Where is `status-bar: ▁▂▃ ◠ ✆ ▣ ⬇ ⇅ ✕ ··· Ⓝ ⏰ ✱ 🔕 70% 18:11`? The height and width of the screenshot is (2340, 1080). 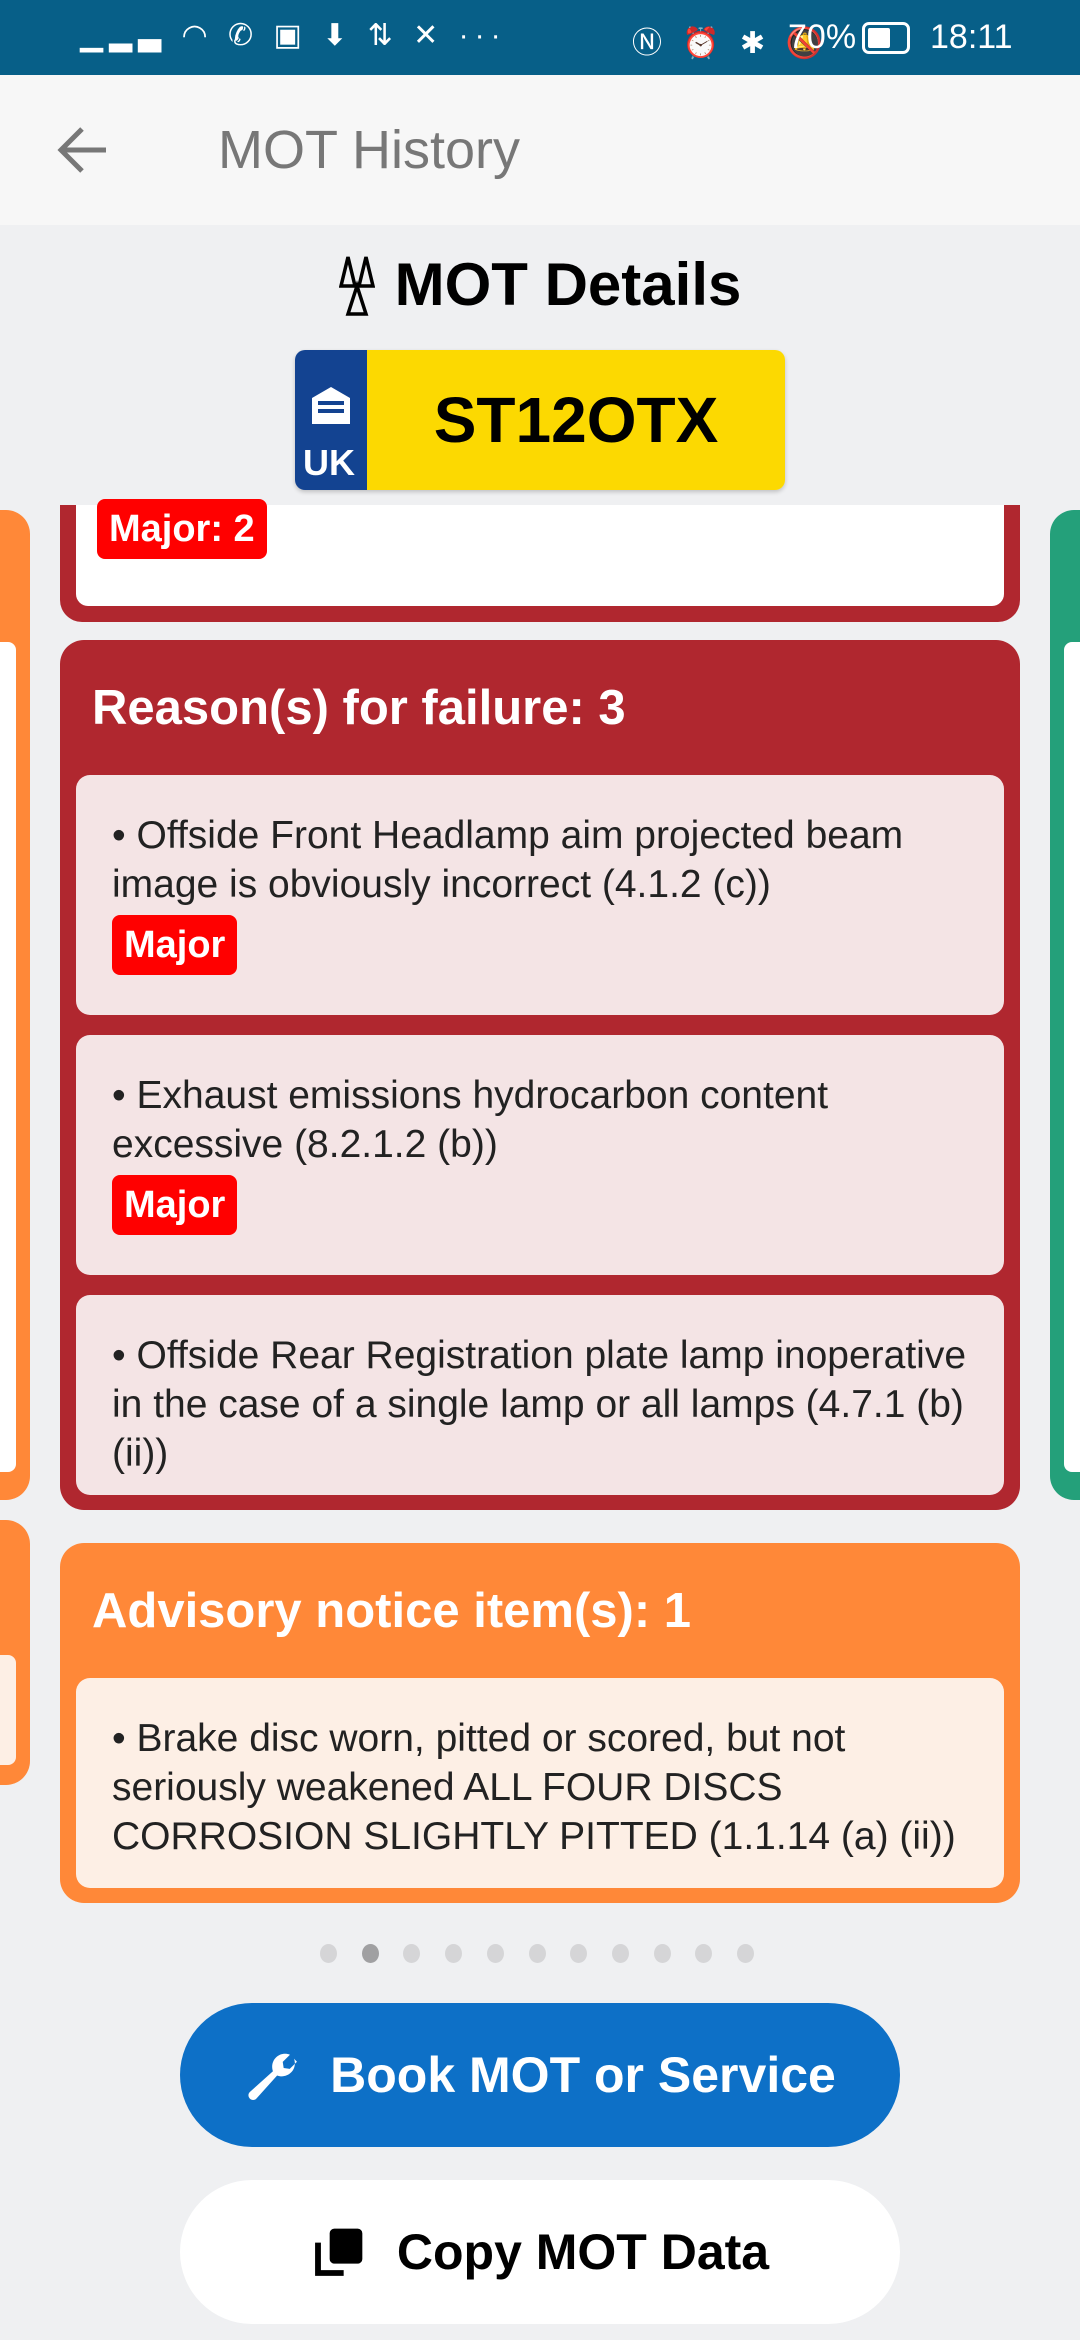
status-bar: ▁▂▃ ◠ ✆ ▣ ⬇ ⇅ ✕ ··· Ⓝ ⏰ ✱ 🔕 70% 18:11 is located at coordinates (540, 37).